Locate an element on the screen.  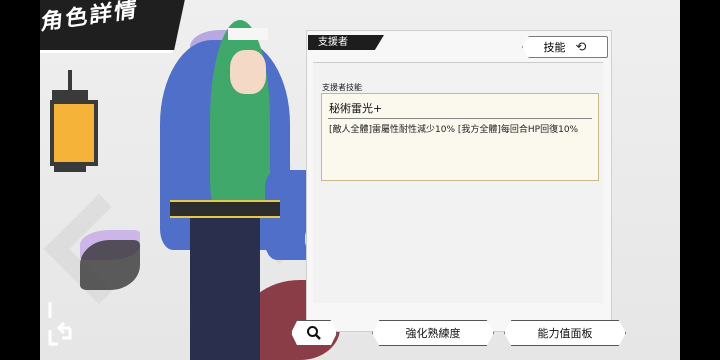
back-icon is located at coordinates (60, 324).